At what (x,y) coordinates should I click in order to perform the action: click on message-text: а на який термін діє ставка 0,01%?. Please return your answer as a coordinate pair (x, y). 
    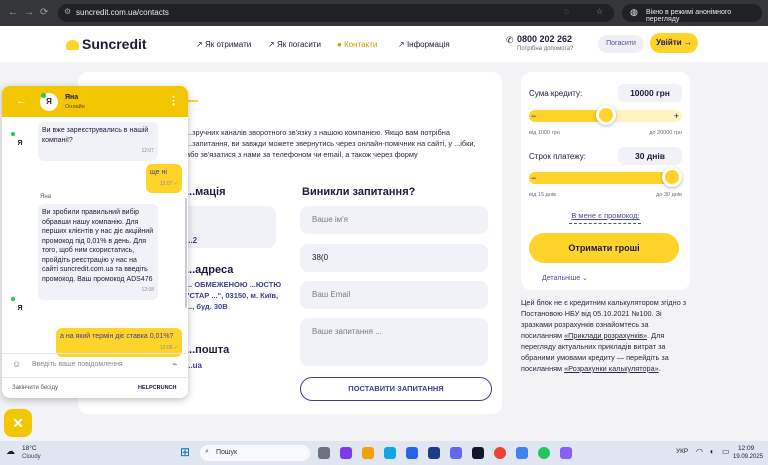
    Looking at the image, I should click on (117, 336).